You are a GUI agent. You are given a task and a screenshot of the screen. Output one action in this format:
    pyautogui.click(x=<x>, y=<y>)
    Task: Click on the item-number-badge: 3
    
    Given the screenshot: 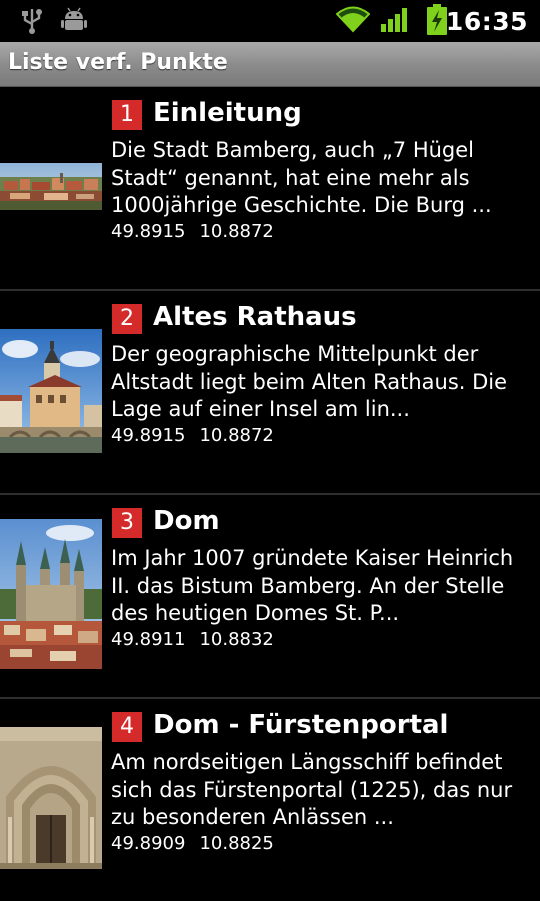 What is the action you would take?
    pyautogui.click(x=127, y=523)
    